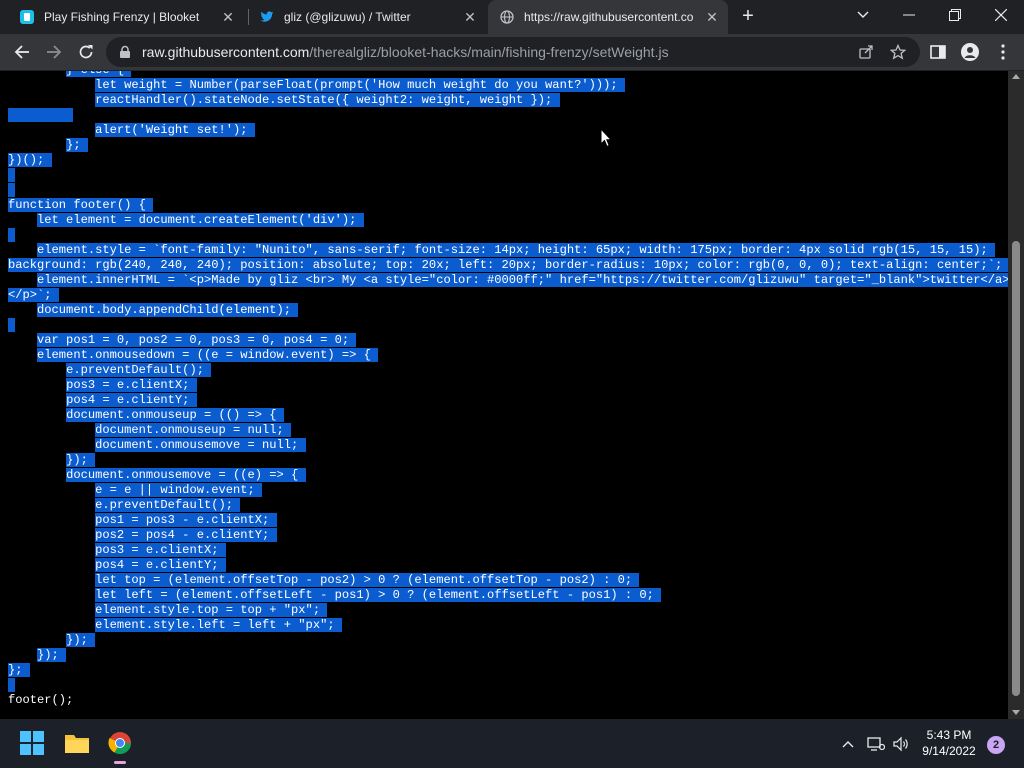 This screenshot has height=768, width=1024. I want to click on code-line: </p>`;, so click(508, 295).